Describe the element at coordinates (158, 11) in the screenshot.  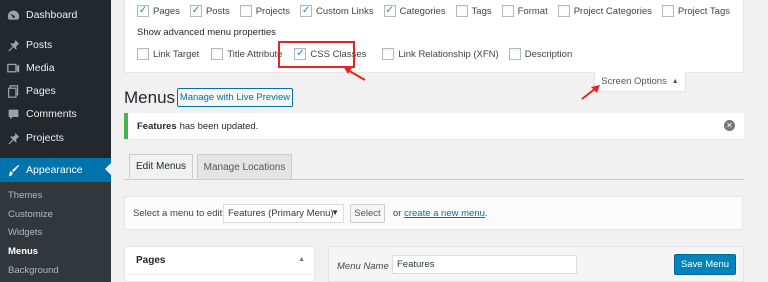
I see `checkbox-pages: ✓ Pages` at that location.